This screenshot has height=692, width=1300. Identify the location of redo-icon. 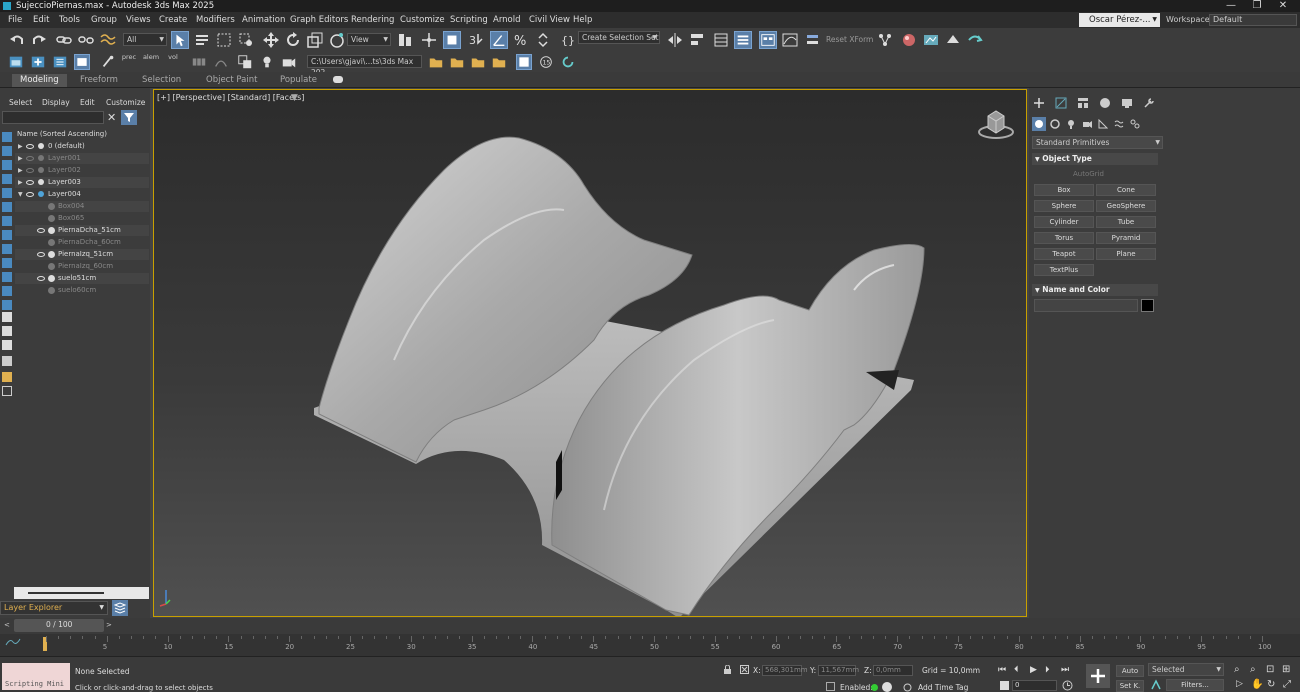
(39, 40).